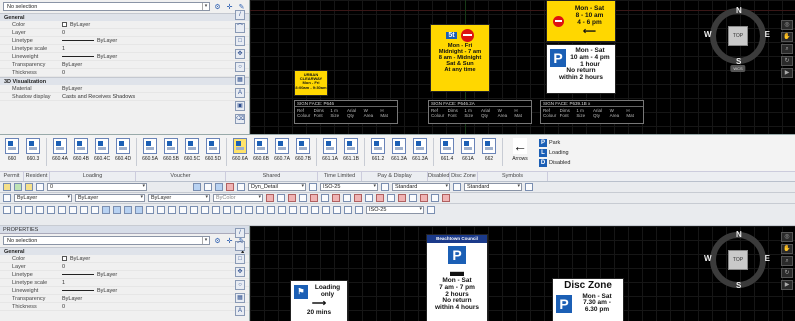 This screenshot has height=321, width=795. I want to click on zoom-icon: ⌕, so click(787, 49).